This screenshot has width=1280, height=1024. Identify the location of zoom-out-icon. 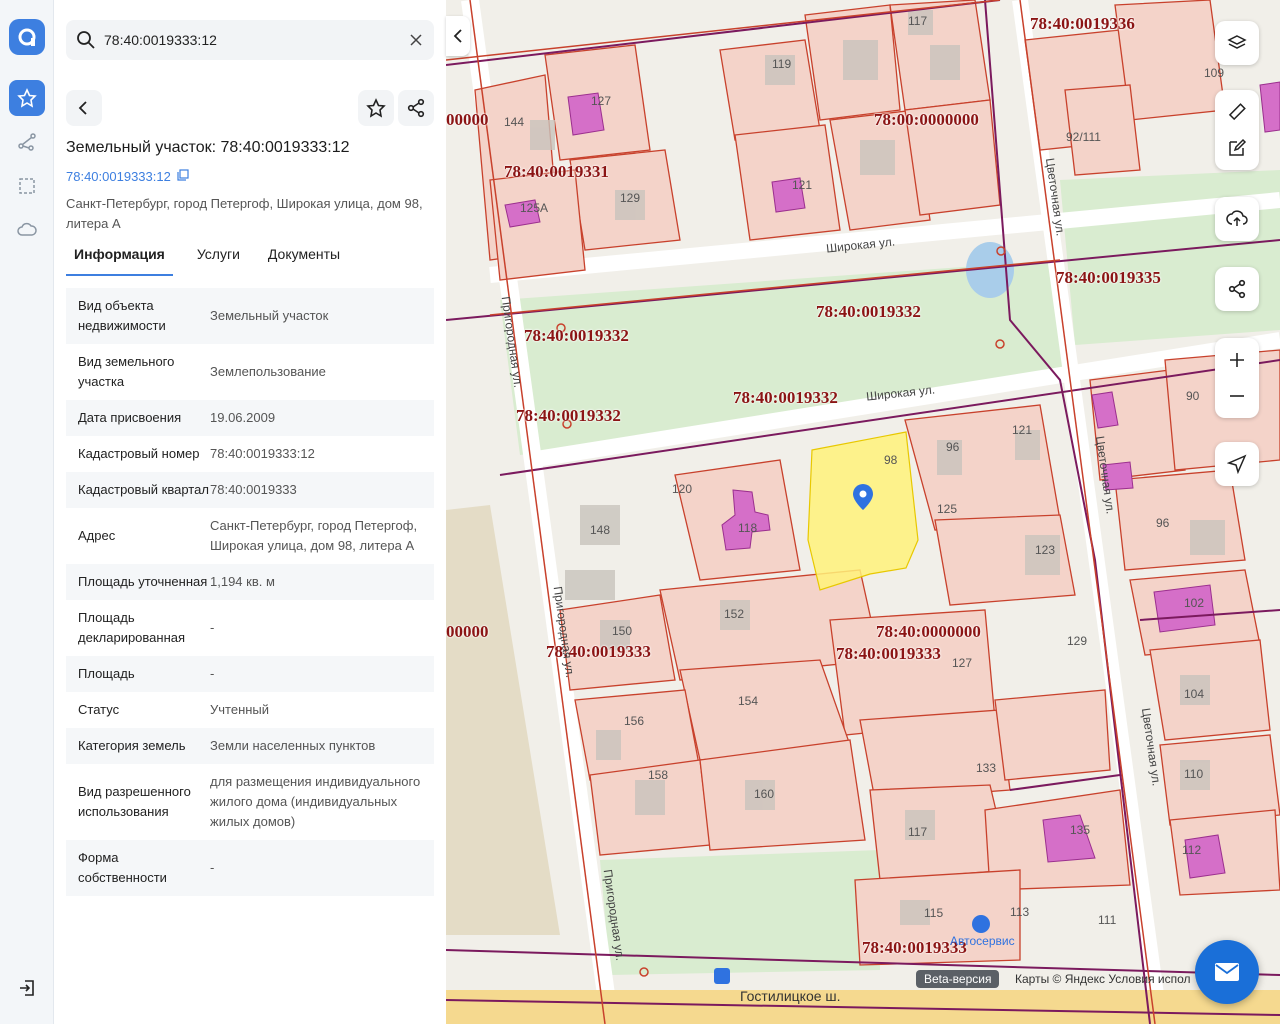
(1237, 398).